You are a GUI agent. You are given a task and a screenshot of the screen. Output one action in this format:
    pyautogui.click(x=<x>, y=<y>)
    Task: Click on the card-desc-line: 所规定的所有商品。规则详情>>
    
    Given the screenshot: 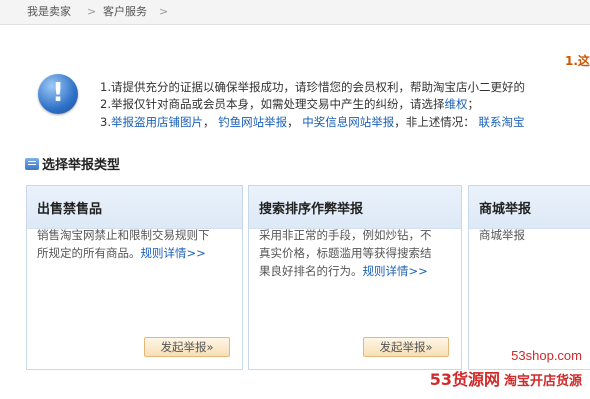 What is the action you would take?
    pyautogui.click(x=123, y=253)
    